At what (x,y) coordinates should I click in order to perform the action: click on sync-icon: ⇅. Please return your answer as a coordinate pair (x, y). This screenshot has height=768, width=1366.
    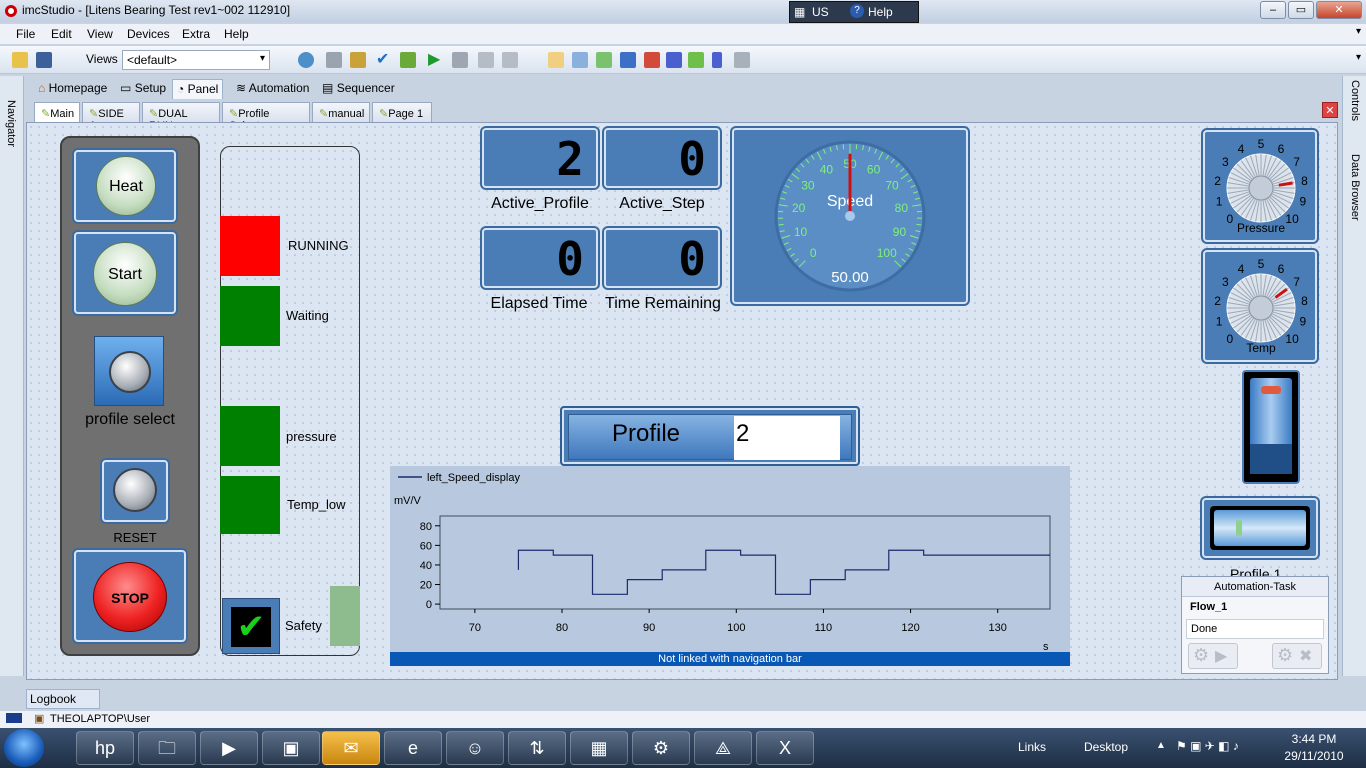
    Looking at the image, I should click on (537, 748).